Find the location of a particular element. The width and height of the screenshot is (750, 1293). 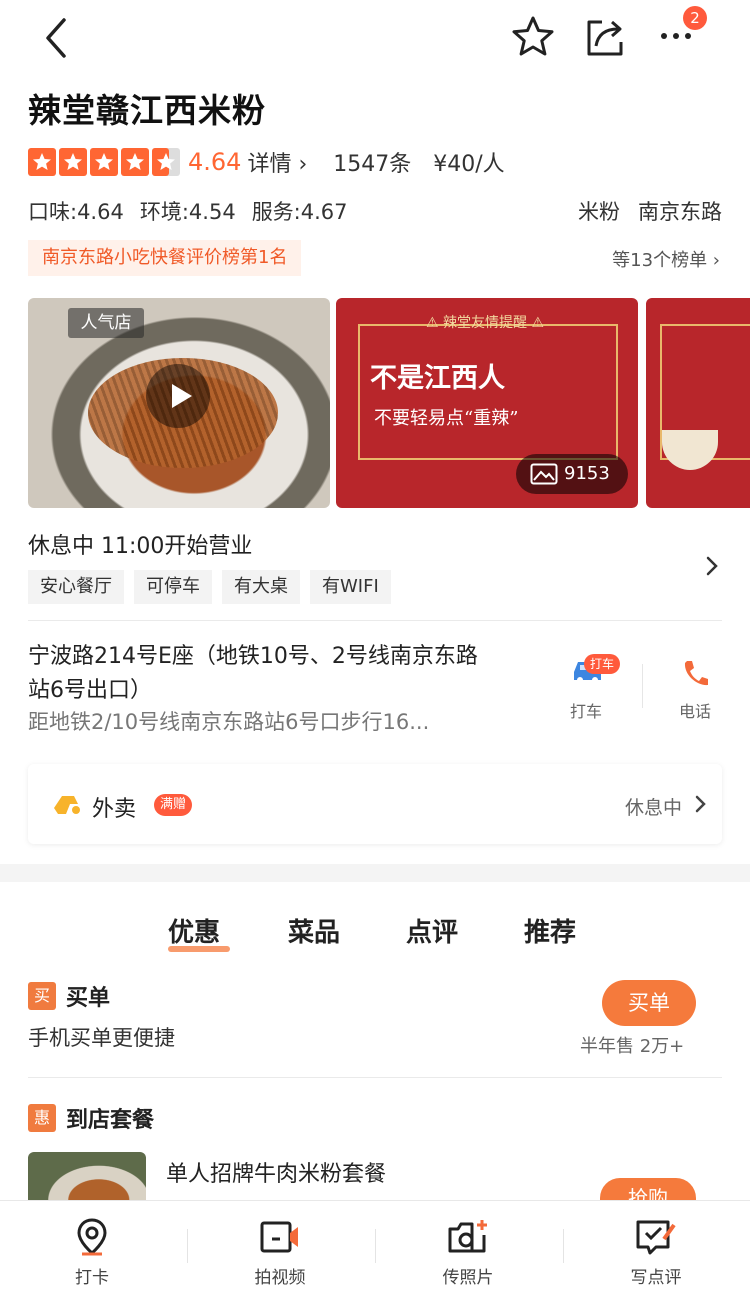

poster-subline: 不要轻易点“重辣” is located at coordinates (446, 418).